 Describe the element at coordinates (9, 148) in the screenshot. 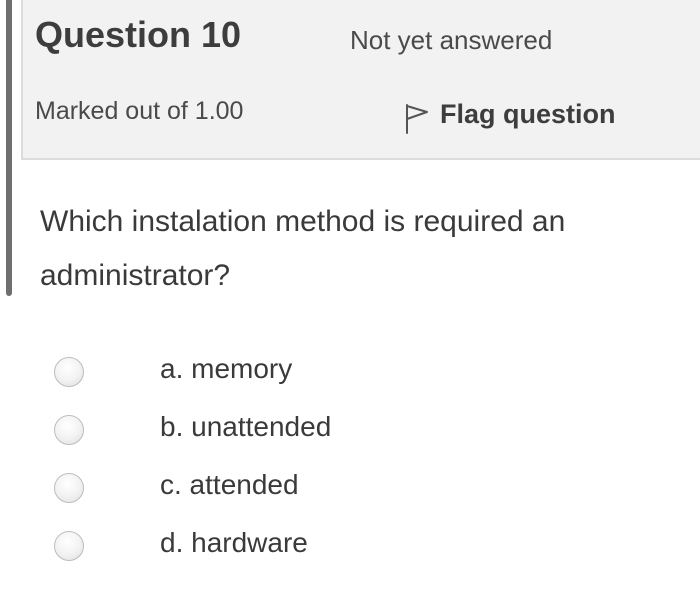

I see `question-left-rule` at that location.